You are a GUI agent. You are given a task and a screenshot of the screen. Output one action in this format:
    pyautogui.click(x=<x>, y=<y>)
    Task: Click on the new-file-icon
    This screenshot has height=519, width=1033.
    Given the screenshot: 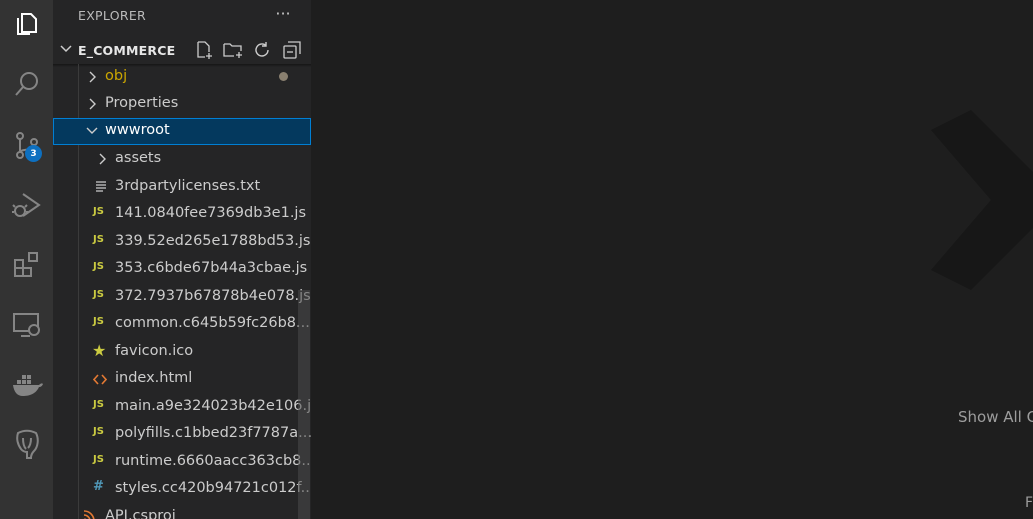 What is the action you would take?
    pyautogui.click(x=204, y=50)
    